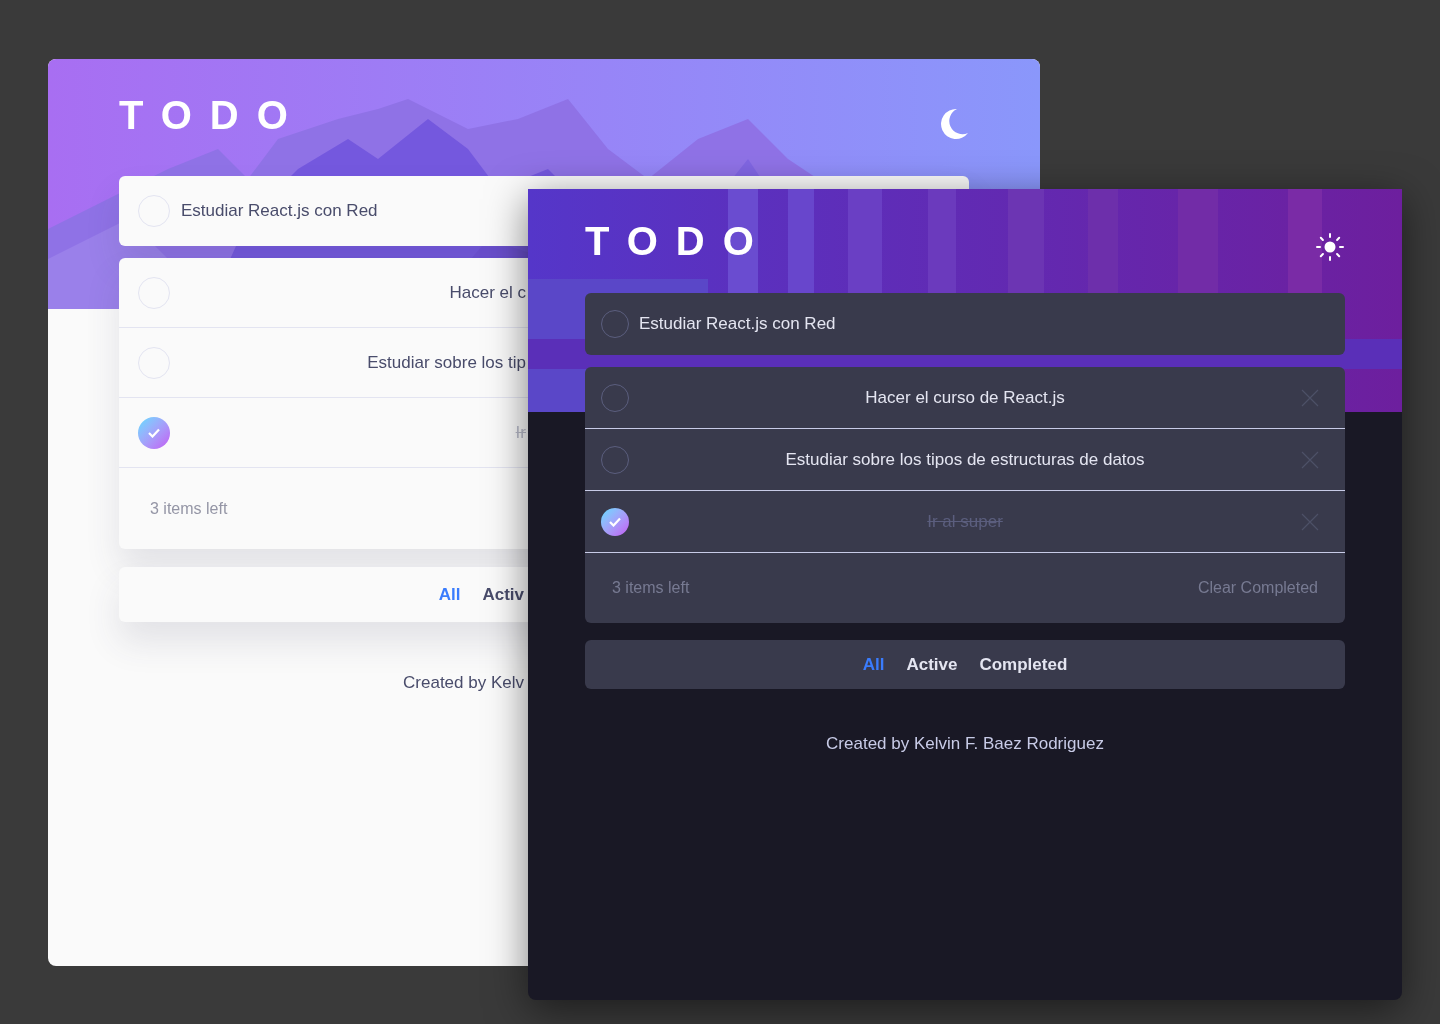 The height and width of the screenshot is (1024, 1440). I want to click on credit-text: Created by Kelvin F. Baez Rodriguez, so click(965, 744).